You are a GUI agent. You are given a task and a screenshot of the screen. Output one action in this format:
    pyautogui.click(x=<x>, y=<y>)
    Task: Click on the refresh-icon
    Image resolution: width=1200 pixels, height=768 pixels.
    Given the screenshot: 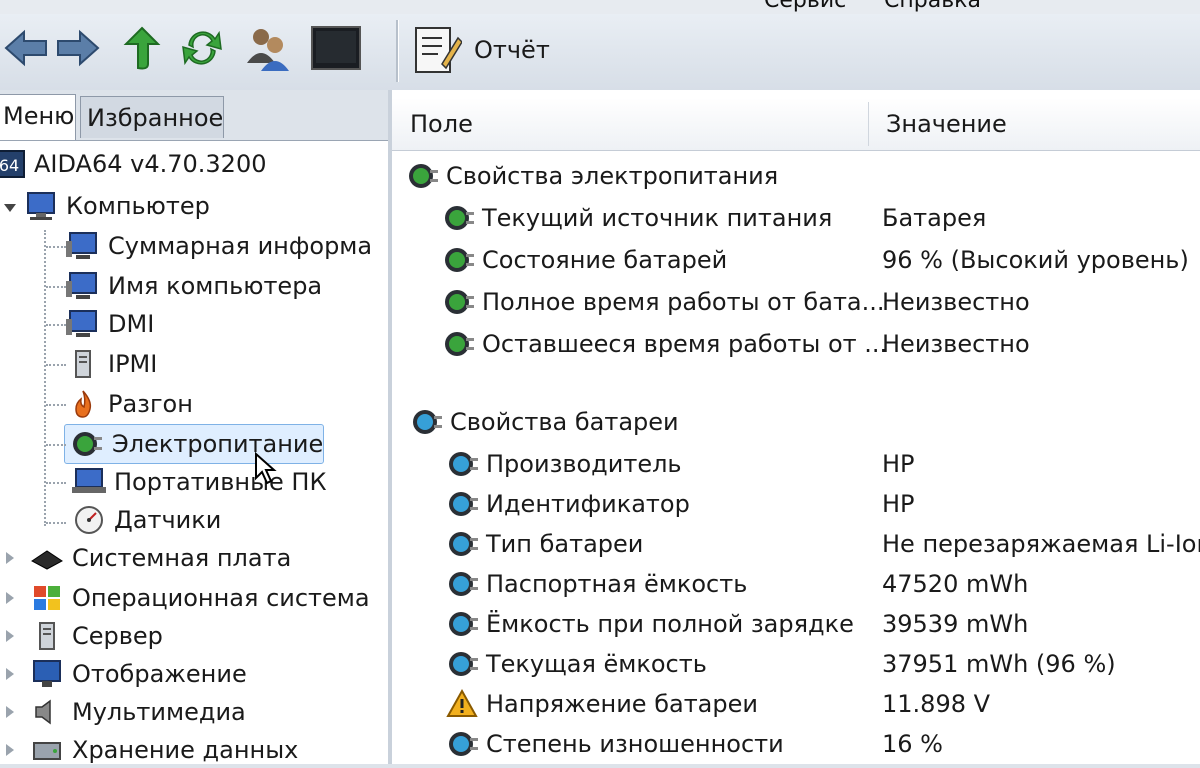 What is the action you would take?
    pyautogui.click(x=202, y=48)
    